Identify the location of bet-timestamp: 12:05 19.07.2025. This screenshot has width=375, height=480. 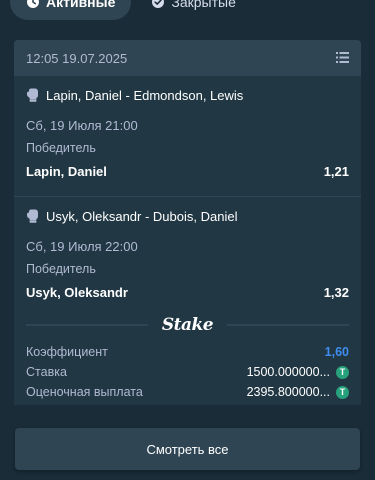
(77, 58).